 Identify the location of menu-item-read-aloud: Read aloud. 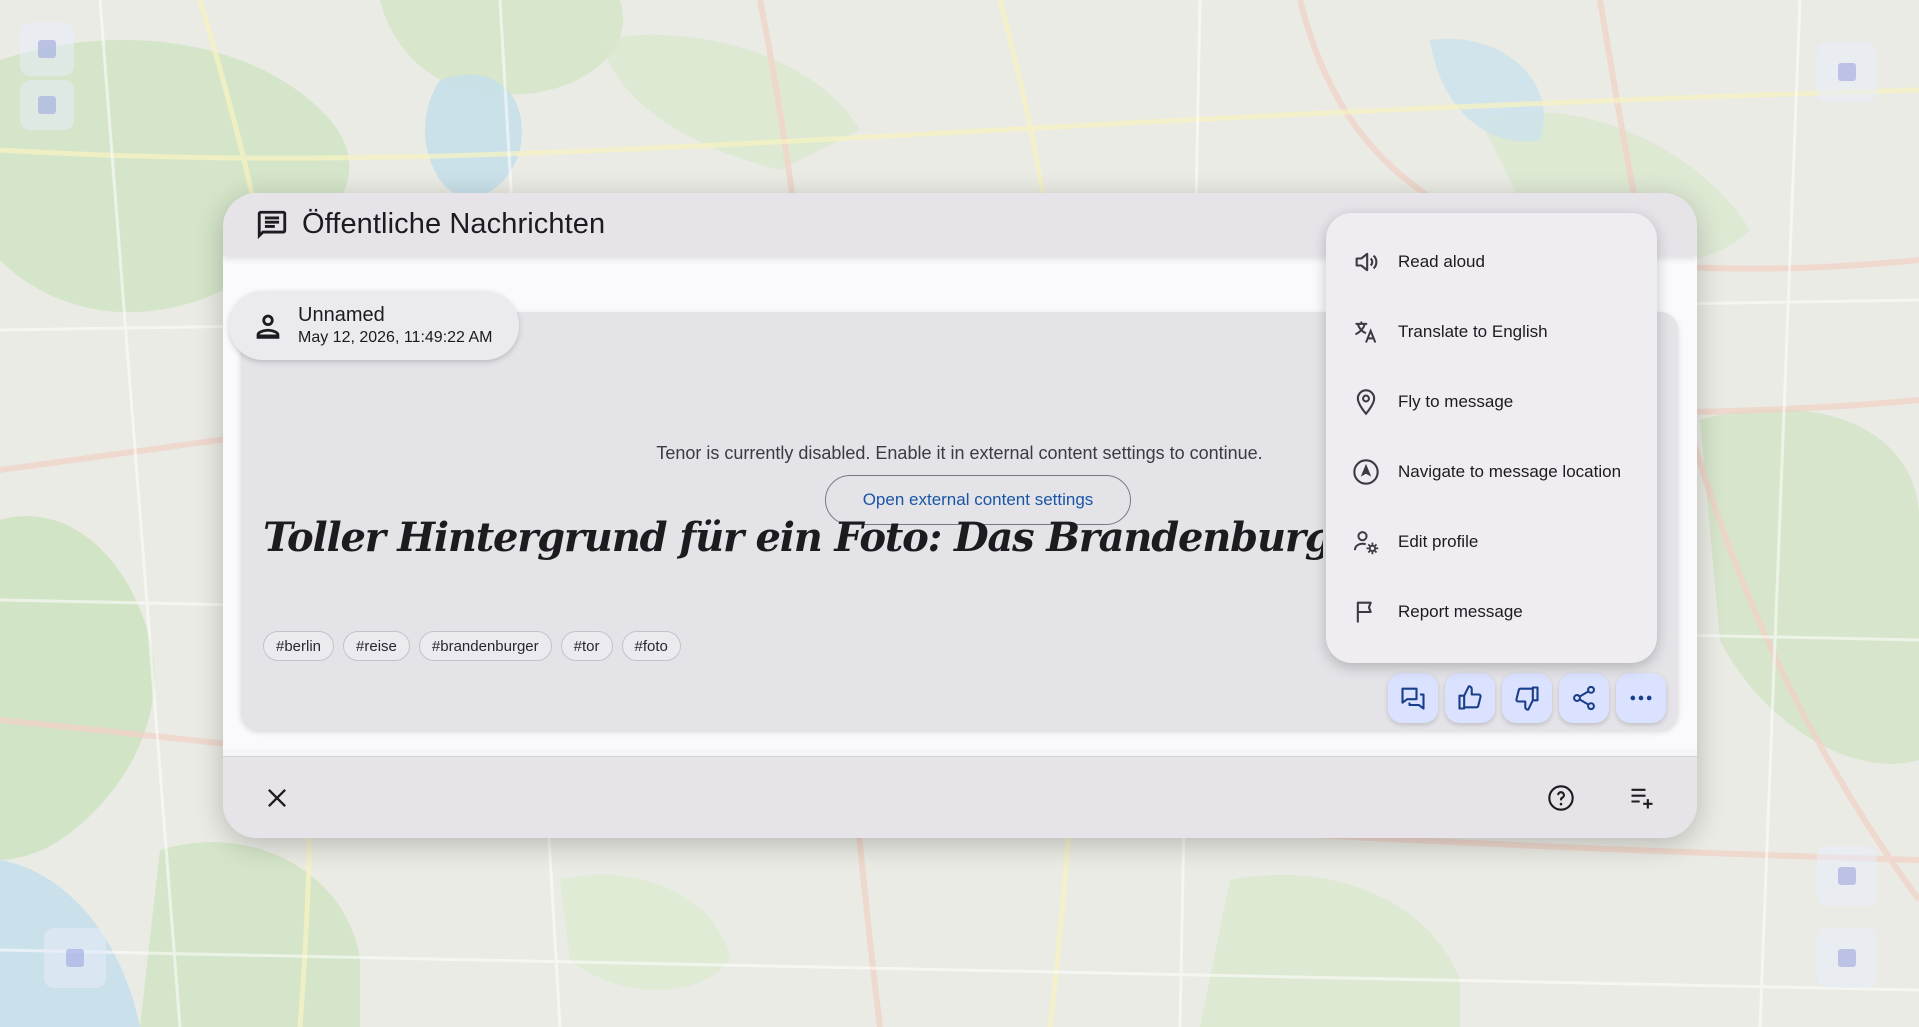
(1491, 262).